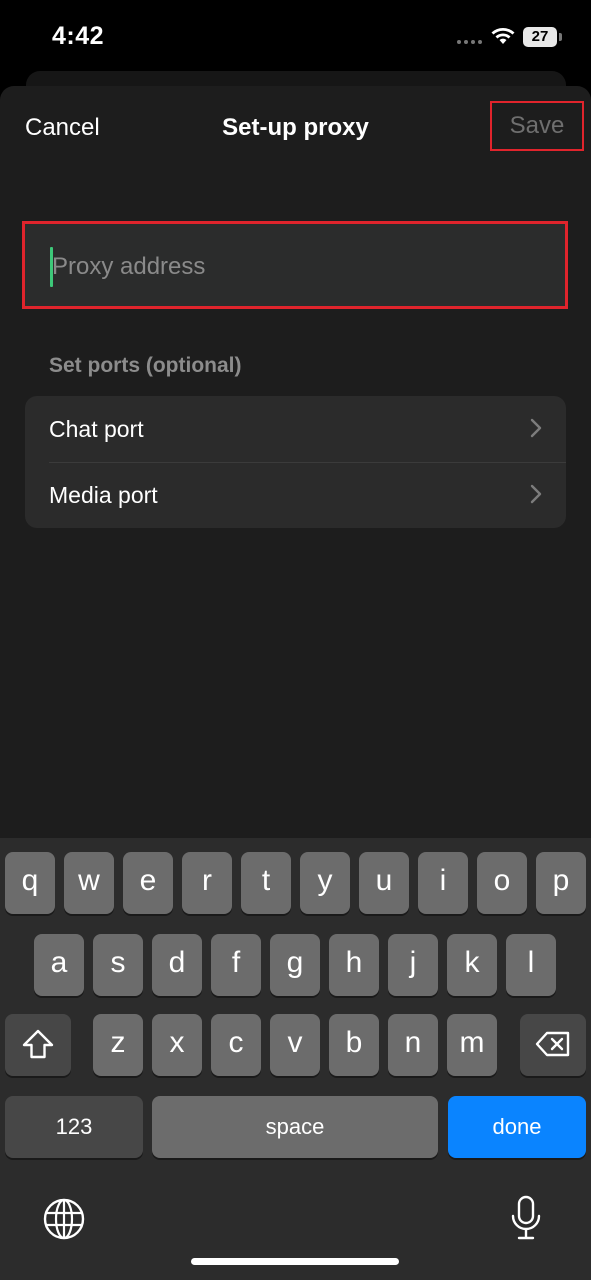  Describe the element at coordinates (89, 883) in the screenshot. I see `key-w: w` at that location.